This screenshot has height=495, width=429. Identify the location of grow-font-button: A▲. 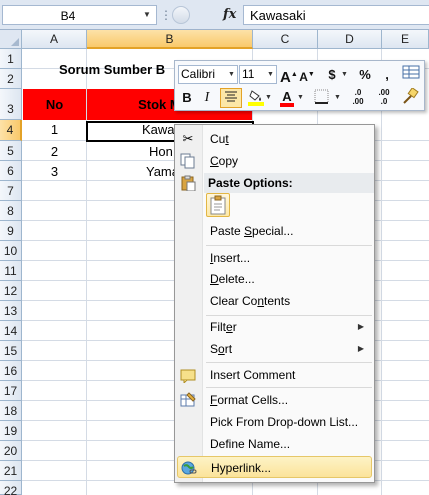
(289, 75).